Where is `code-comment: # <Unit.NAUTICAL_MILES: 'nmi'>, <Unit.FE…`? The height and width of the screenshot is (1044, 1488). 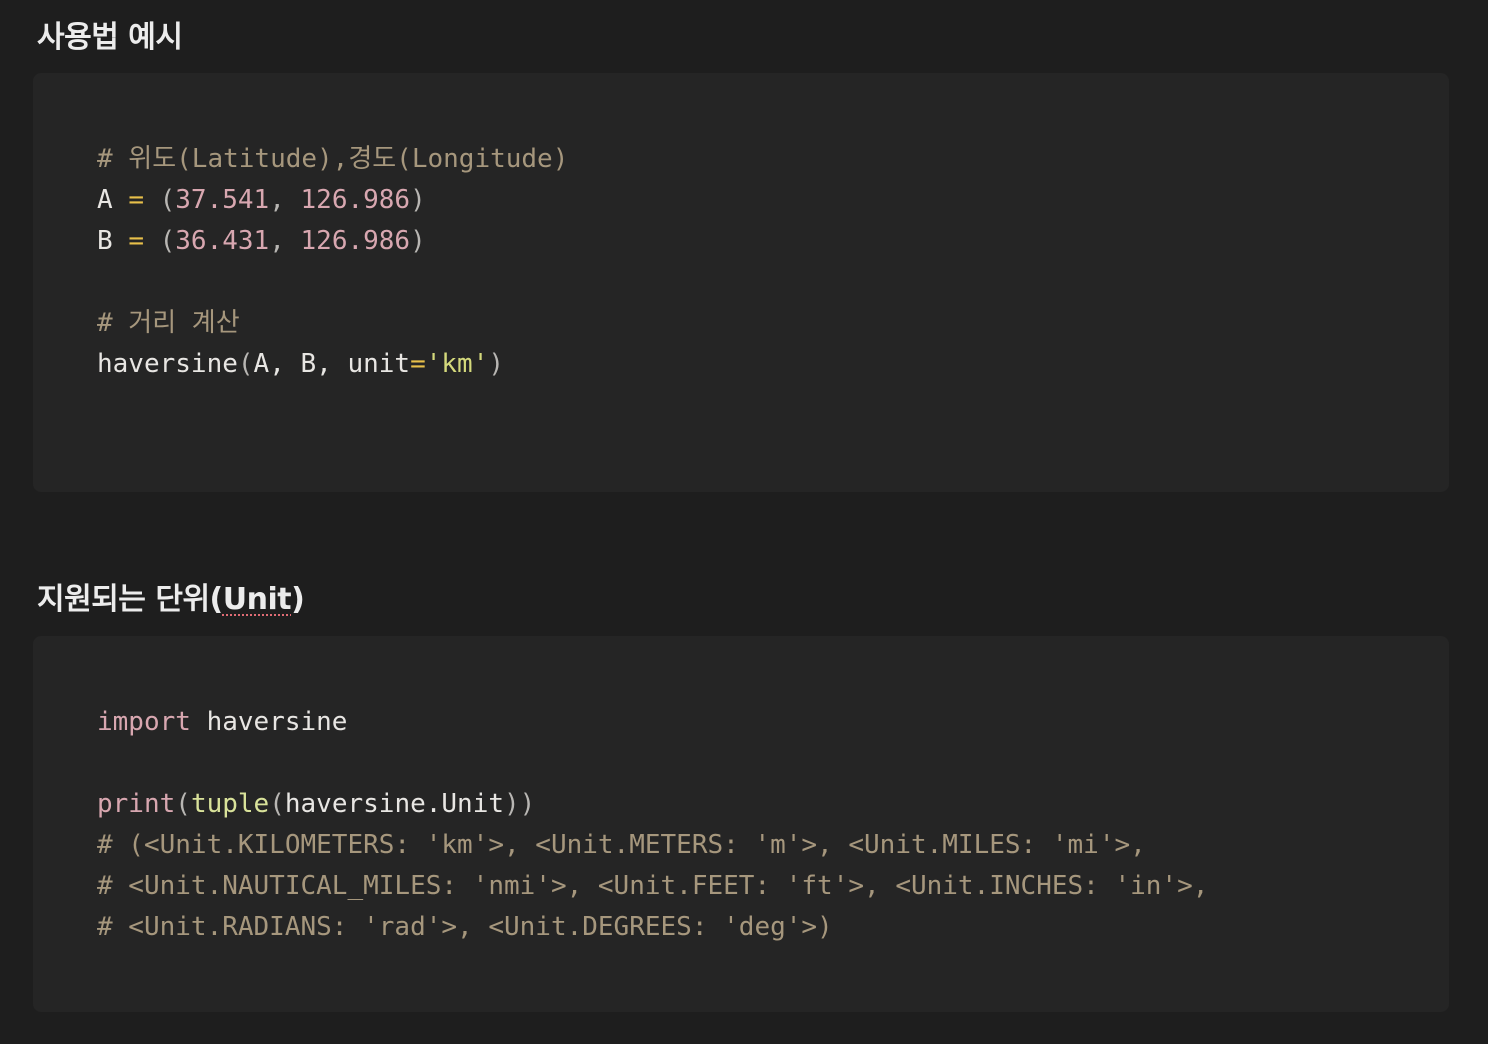 code-comment: # <Unit.NAUTICAL_MILES: 'nmi'>, <Unit.FE… is located at coordinates (653, 886).